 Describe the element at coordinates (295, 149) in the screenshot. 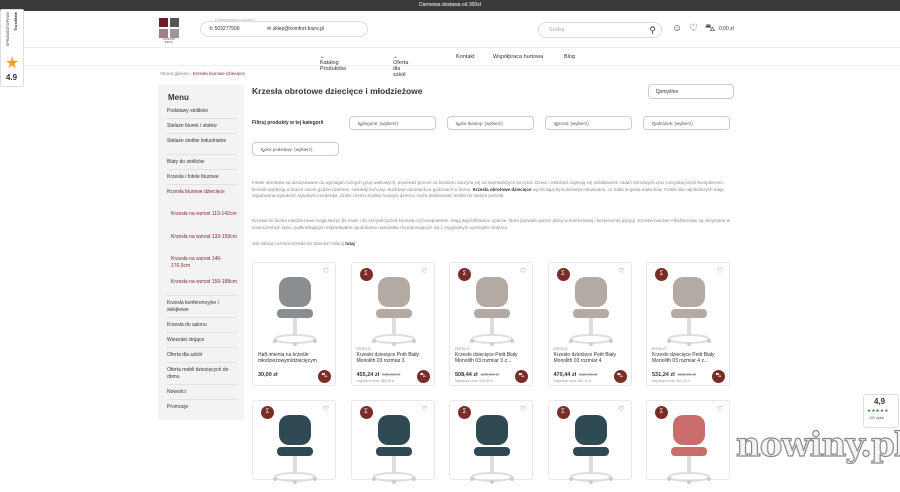

I see `filter-base-color: Kolor podstawy: (wybierz) ⌄` at that location.